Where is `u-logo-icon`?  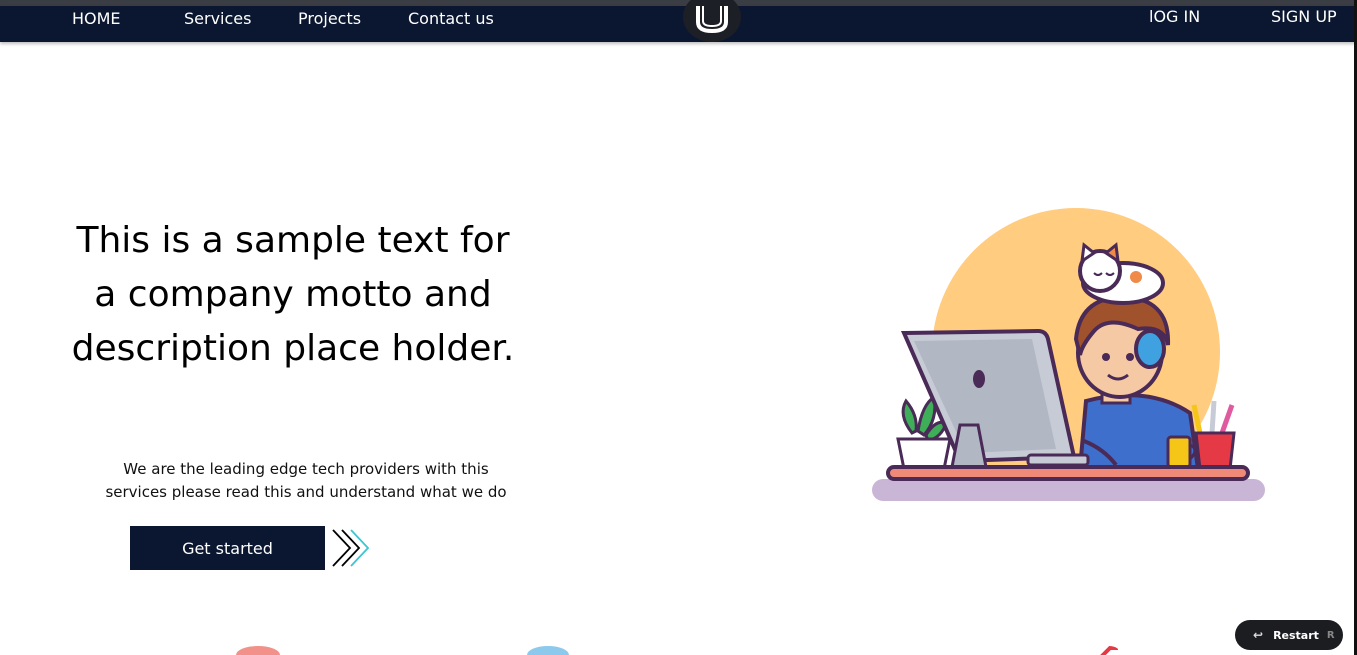
u-logo-icon is located at coordinates (712, 20).